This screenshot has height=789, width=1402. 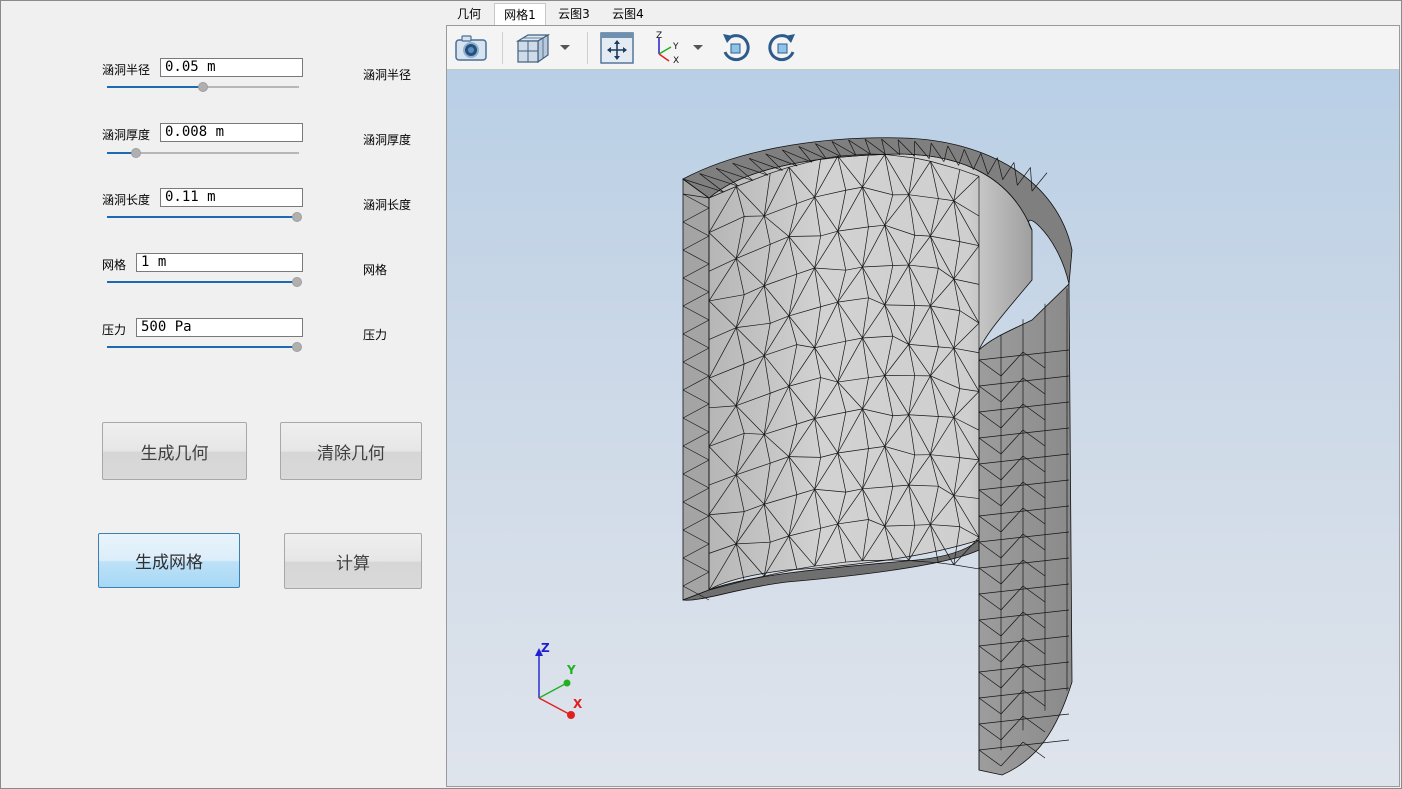 What do you see at coordinates (169, 560) in the screenshot?
I see `generate-mesh-button: 生成网格` at bounding box center [169, 560].